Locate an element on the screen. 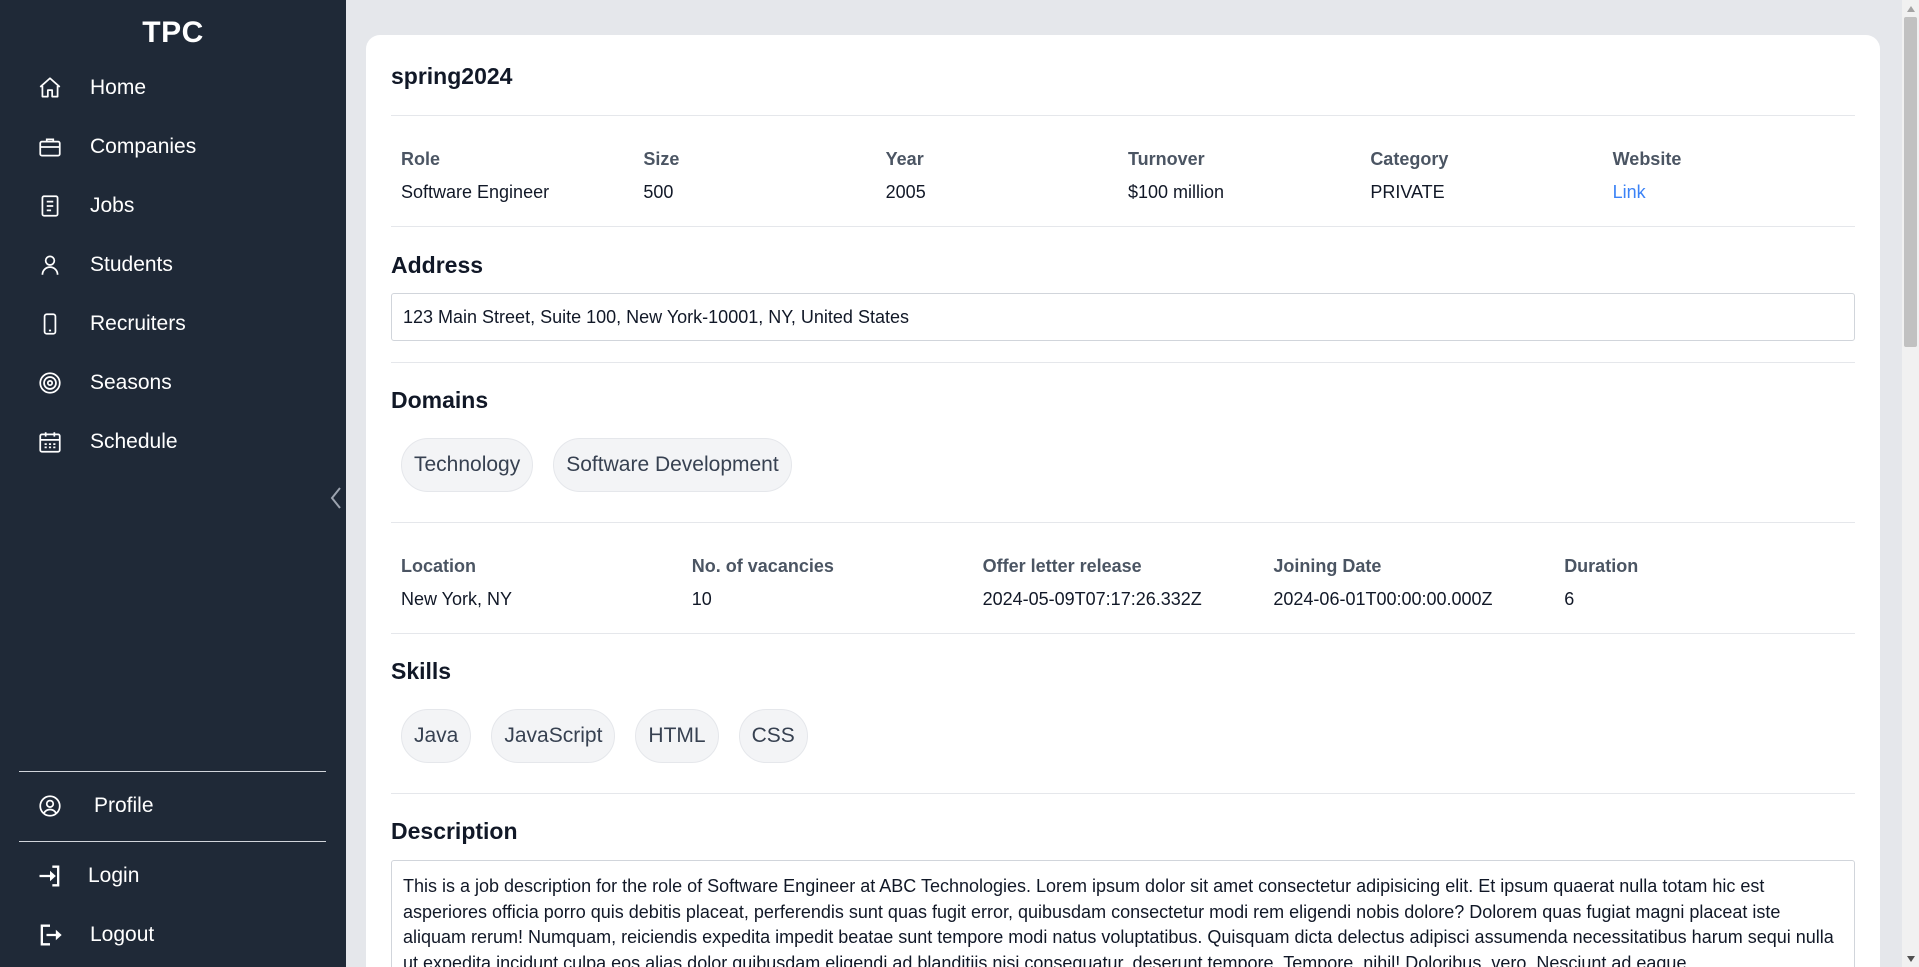 The width and height of the screenshot is (1919, 967). sidebar-item-profile: Profile is located at coordinates (95, 806).